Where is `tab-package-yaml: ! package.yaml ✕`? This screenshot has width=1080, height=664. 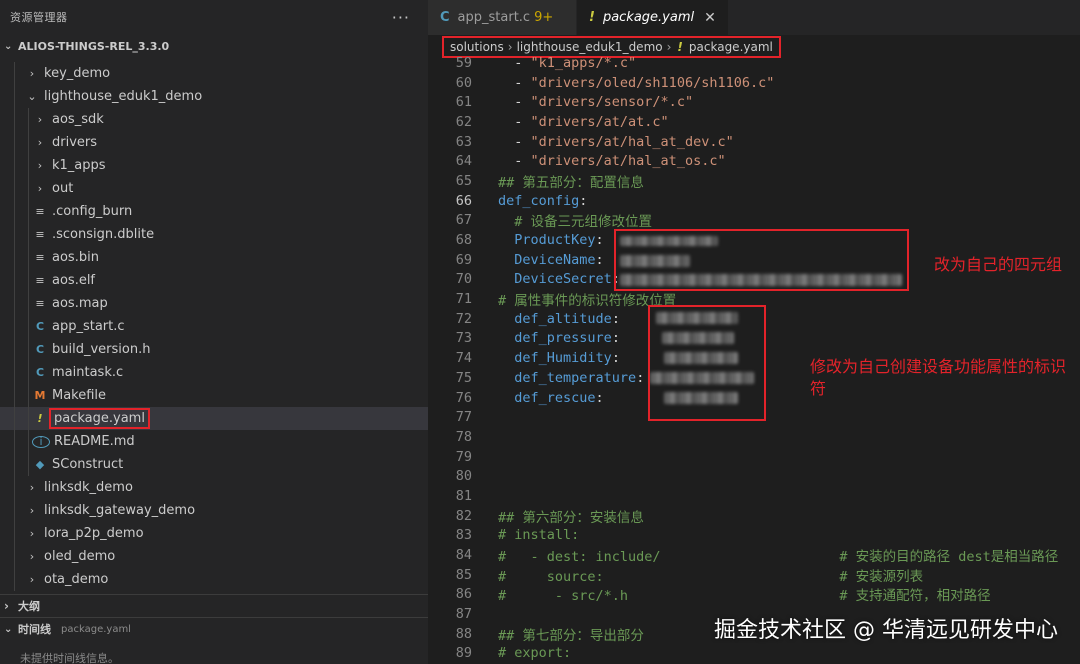 tab-package-yaml: ! package.yaml ✕ is located at coordinates (653, 17).